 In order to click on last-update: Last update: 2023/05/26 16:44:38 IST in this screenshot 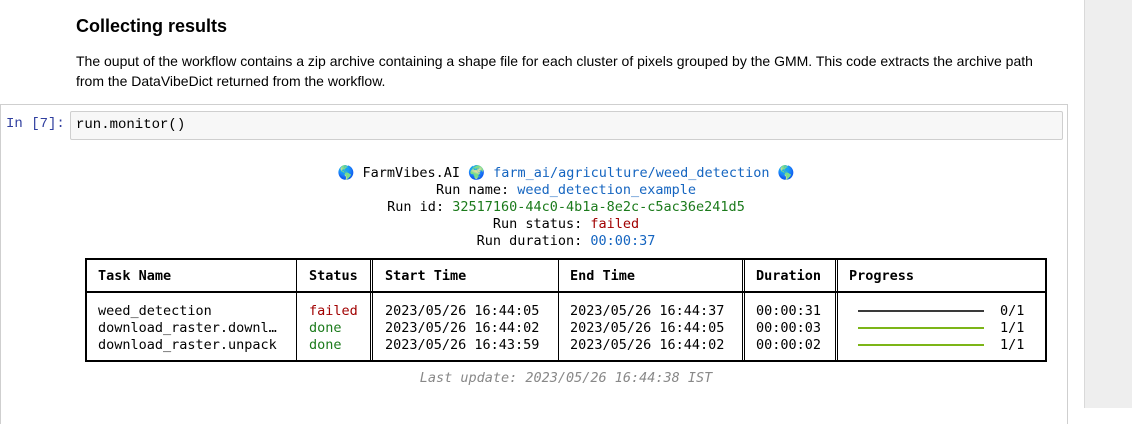, I will do `click(566, 378)`.